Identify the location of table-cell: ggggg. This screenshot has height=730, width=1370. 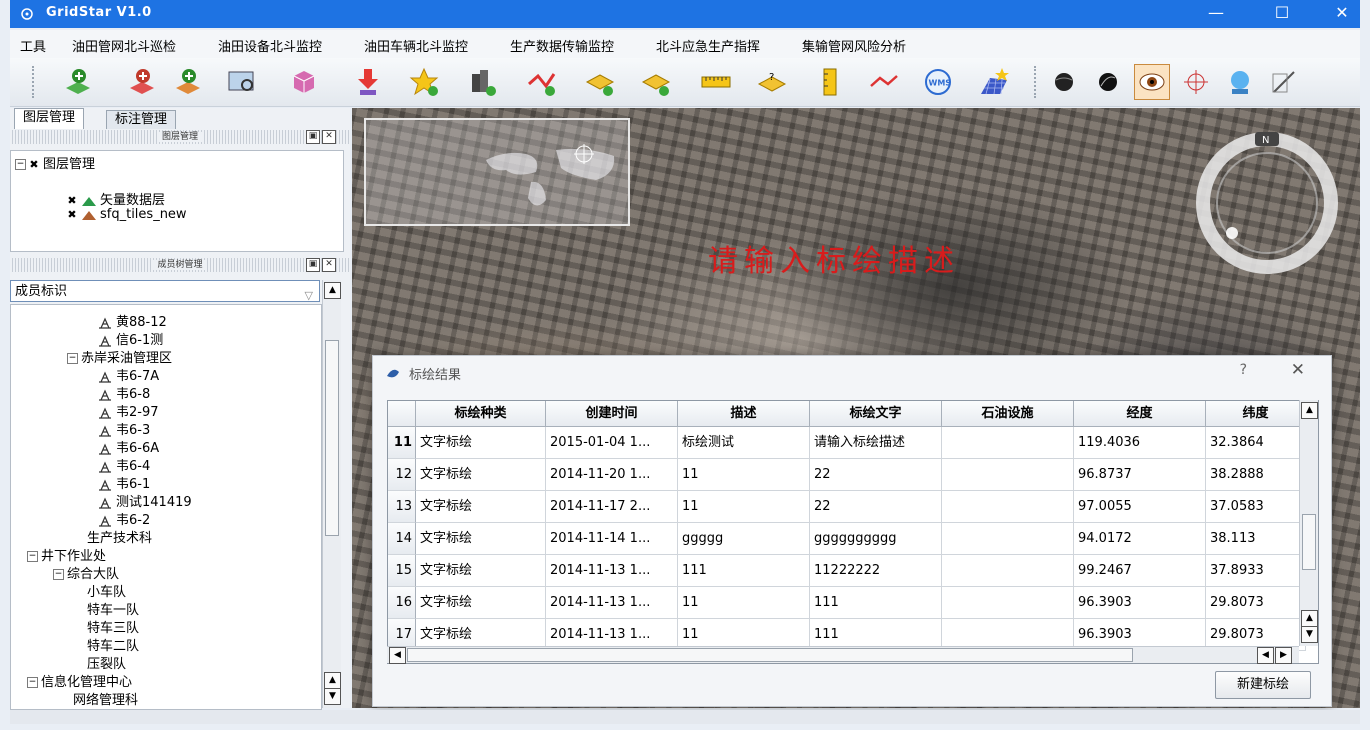
(744, 539).